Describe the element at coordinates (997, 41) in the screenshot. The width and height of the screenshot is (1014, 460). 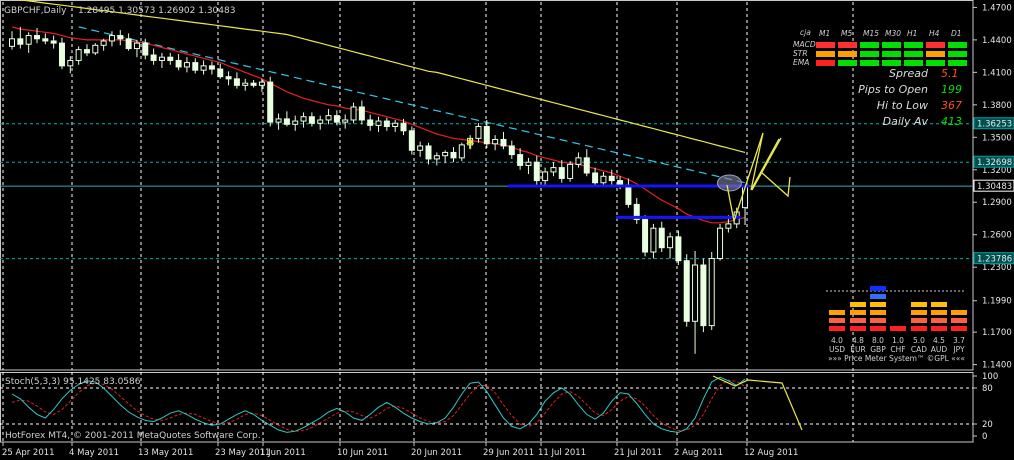
I see `y-axis-label: 1.4400` at that location.